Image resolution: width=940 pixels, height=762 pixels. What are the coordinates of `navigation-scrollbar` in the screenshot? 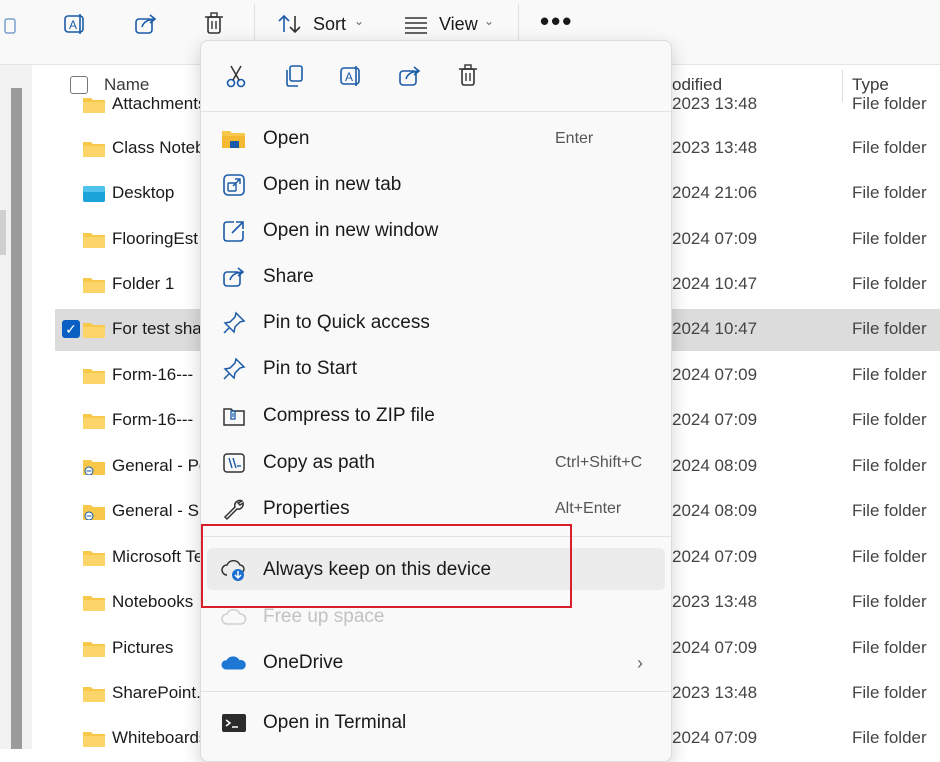 It's located at (16, 418).